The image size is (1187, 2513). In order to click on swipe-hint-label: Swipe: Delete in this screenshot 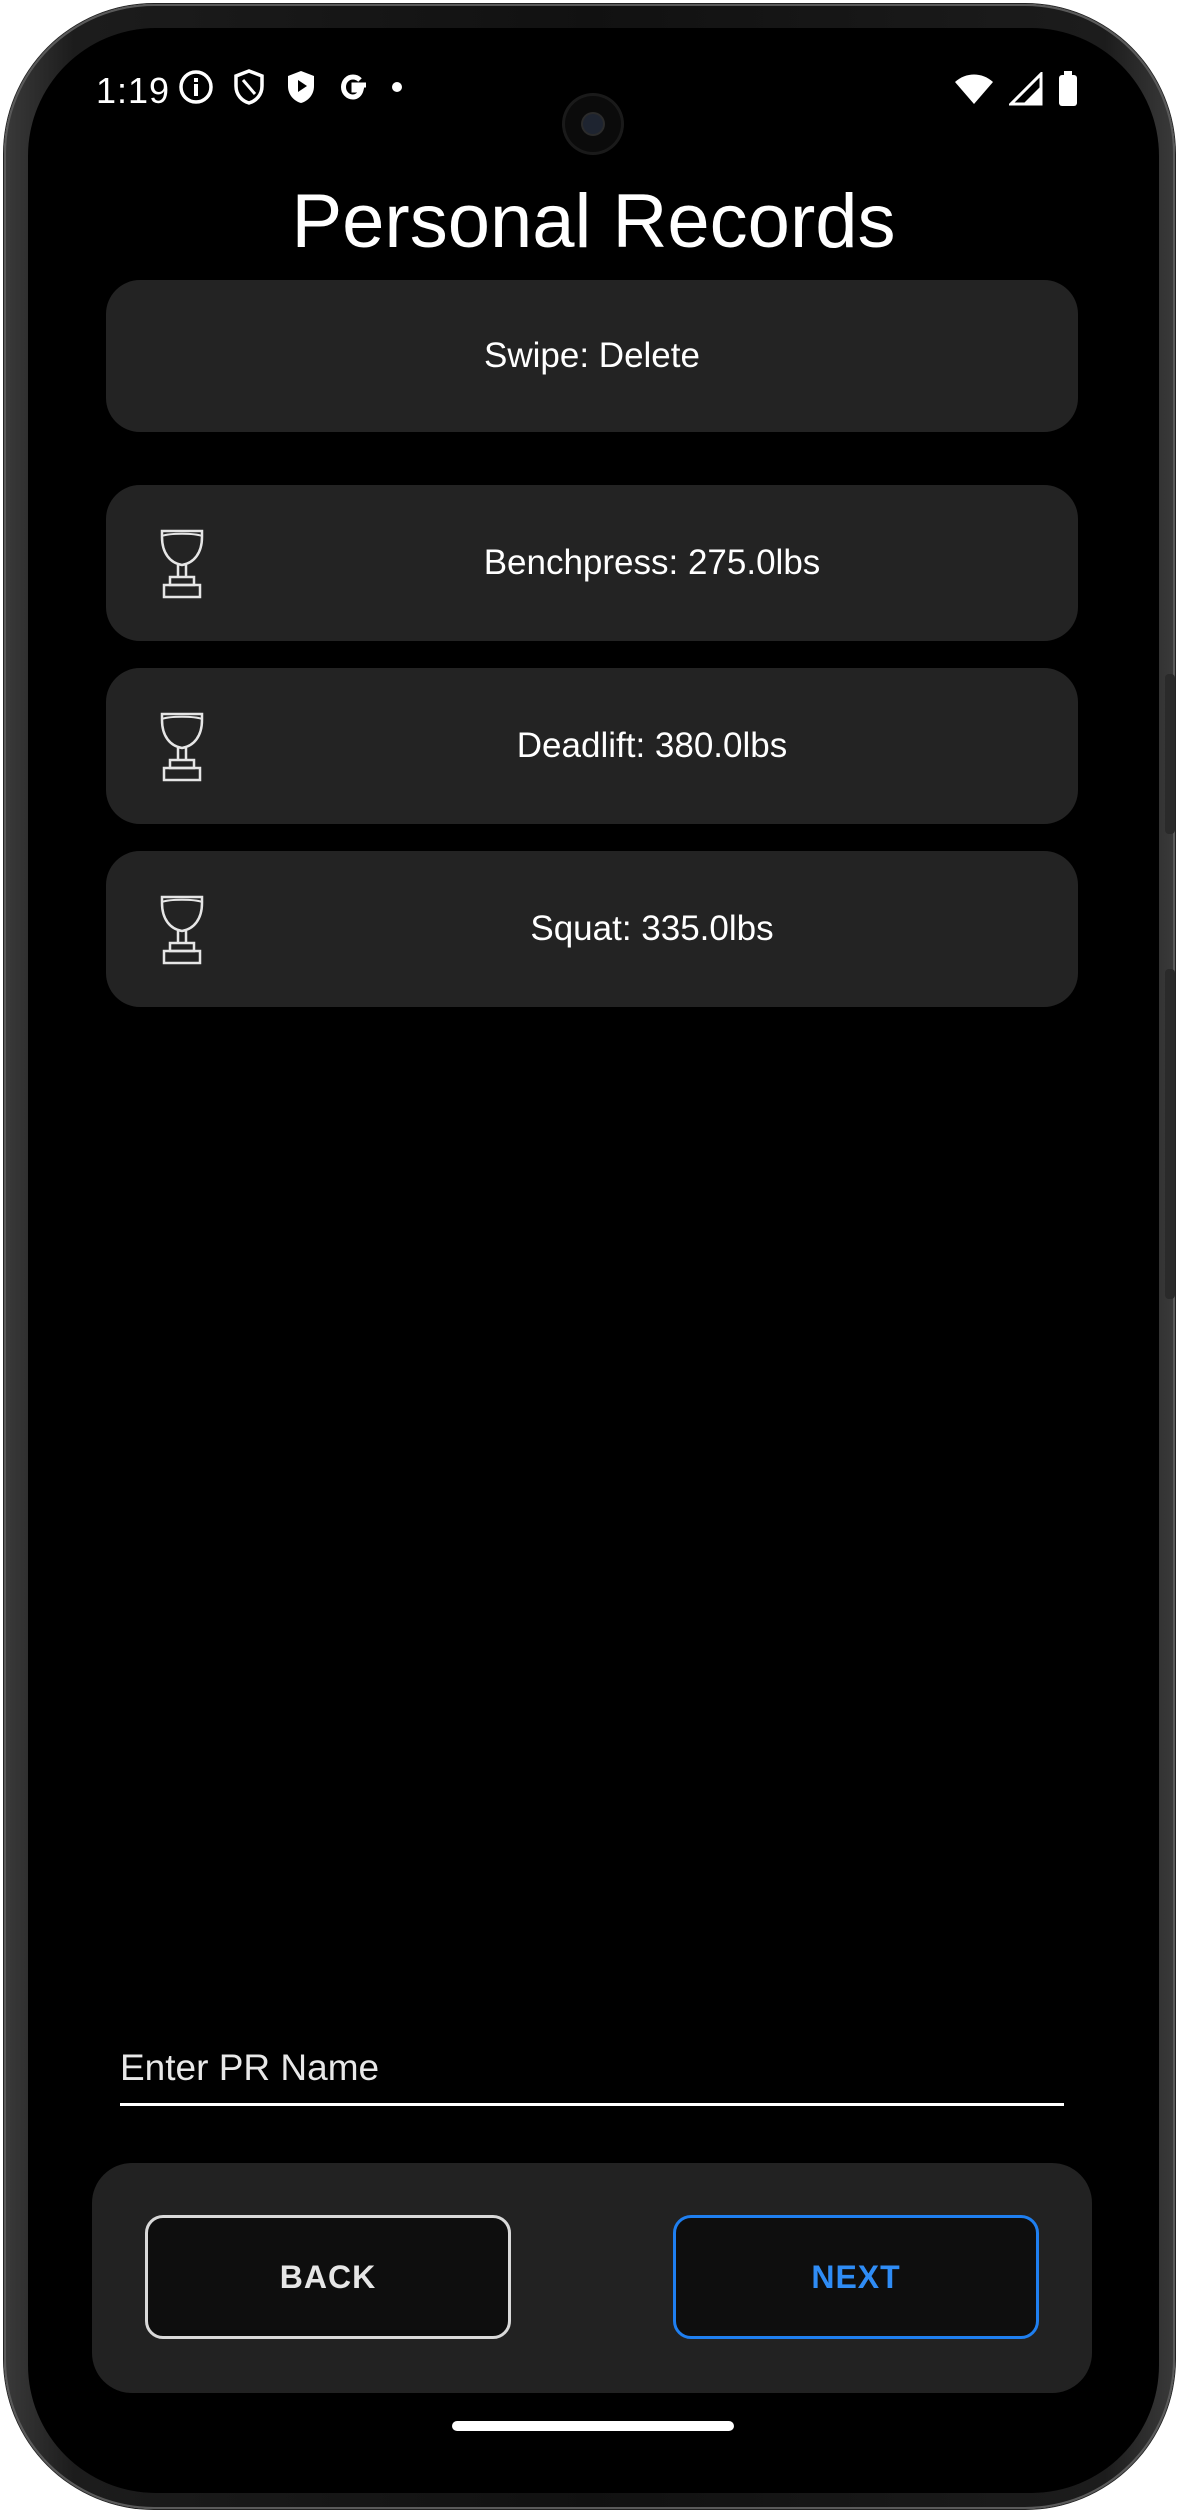, I will do `click(592, 355)`.